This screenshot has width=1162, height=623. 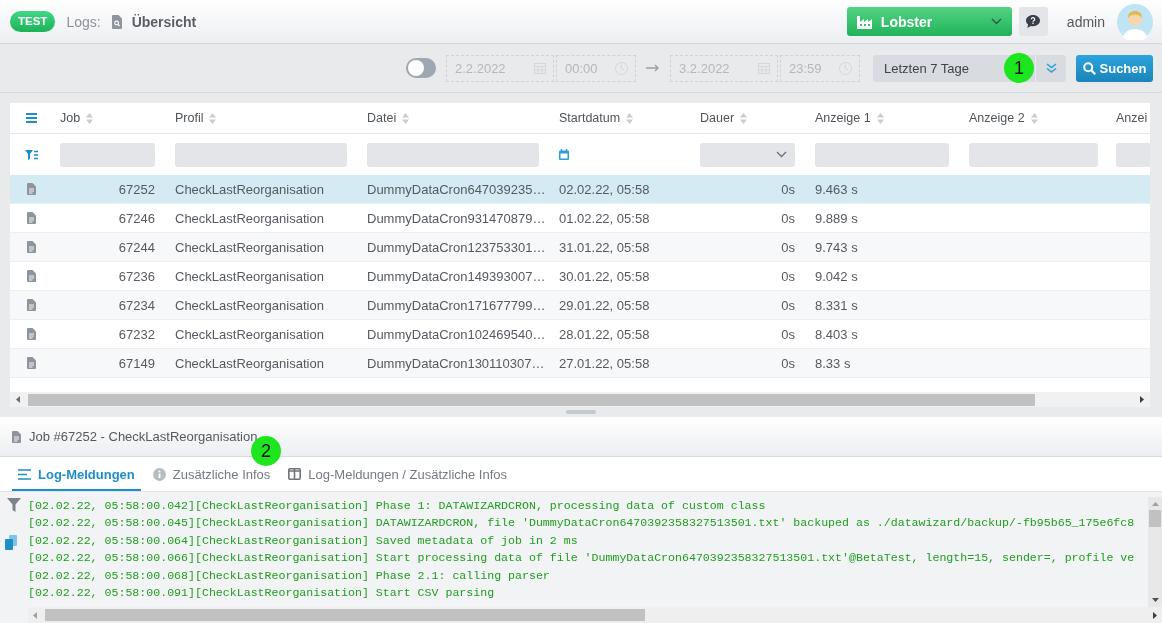 I want to click on table-cell-text: 67232, so click(x=136, y=334).